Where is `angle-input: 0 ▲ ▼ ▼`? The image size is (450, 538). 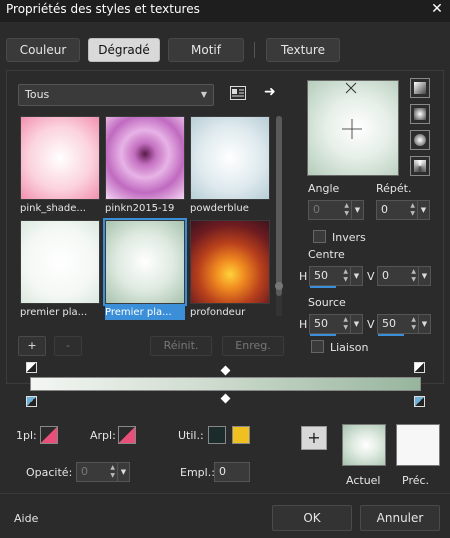 angle-input: 0 ▲ ▼ ▼ is located at coordinates (336, 210).